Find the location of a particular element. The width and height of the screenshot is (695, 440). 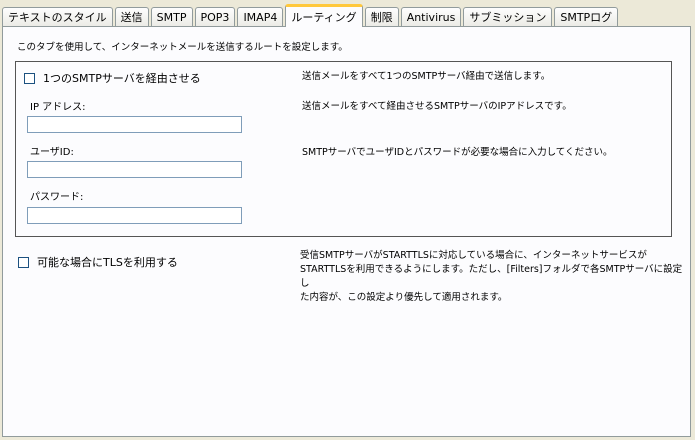

tls-desc-line3: た内容が、この設定より優先して適用されます。 is located at coordinates (404, 297).